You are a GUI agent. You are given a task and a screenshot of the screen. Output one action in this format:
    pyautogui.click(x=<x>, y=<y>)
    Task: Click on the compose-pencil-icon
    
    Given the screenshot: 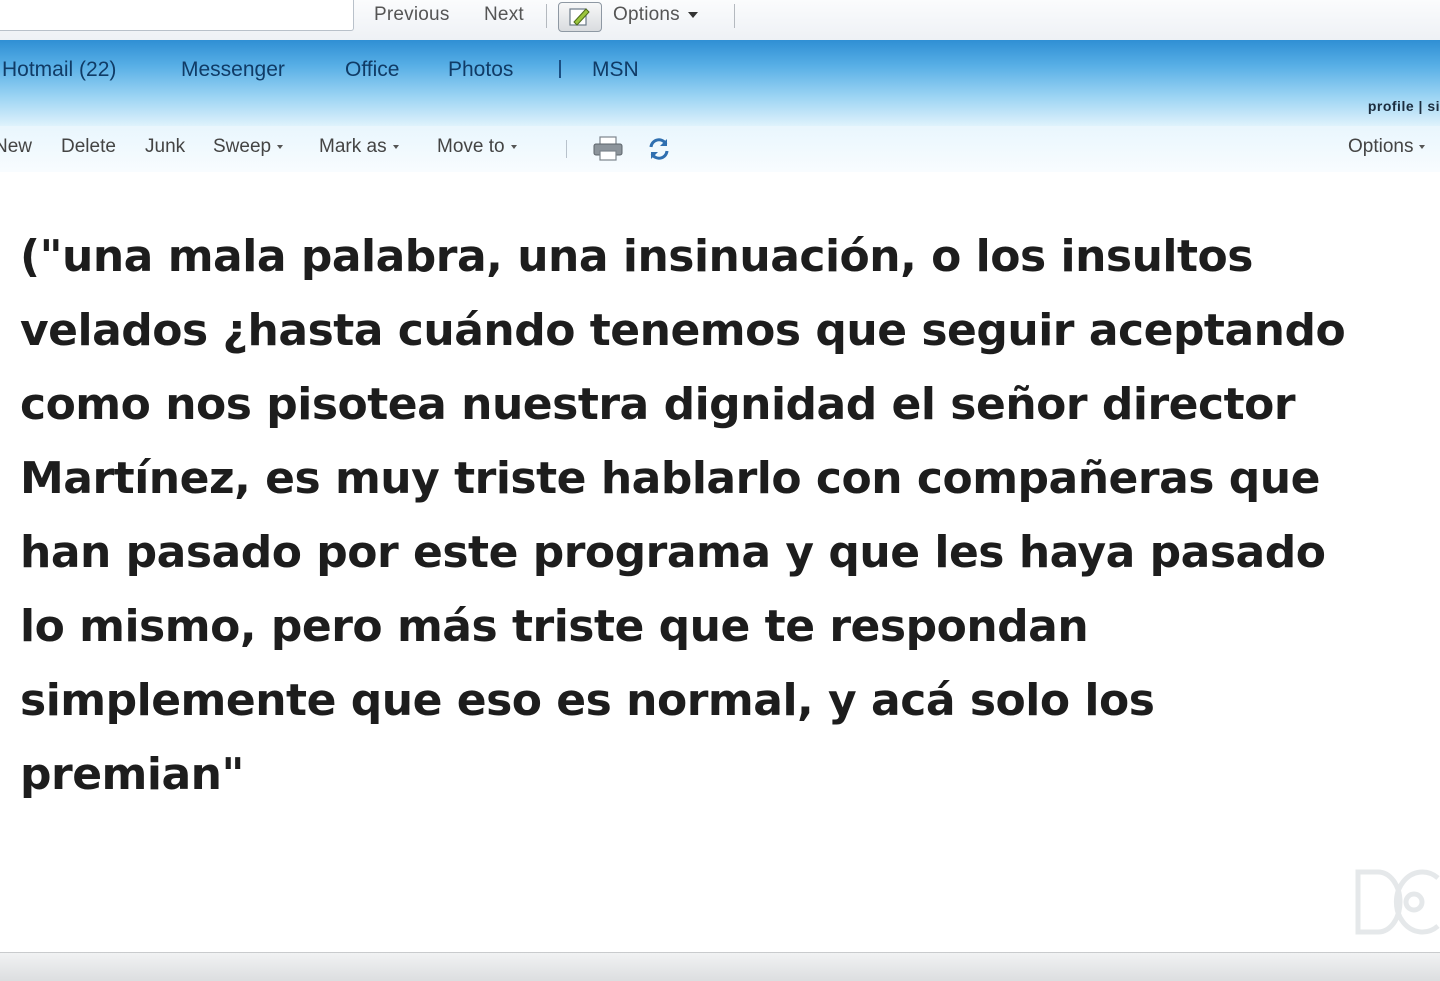 What is the action you would take?
    pyautogui.click(x=580, y=17)
    